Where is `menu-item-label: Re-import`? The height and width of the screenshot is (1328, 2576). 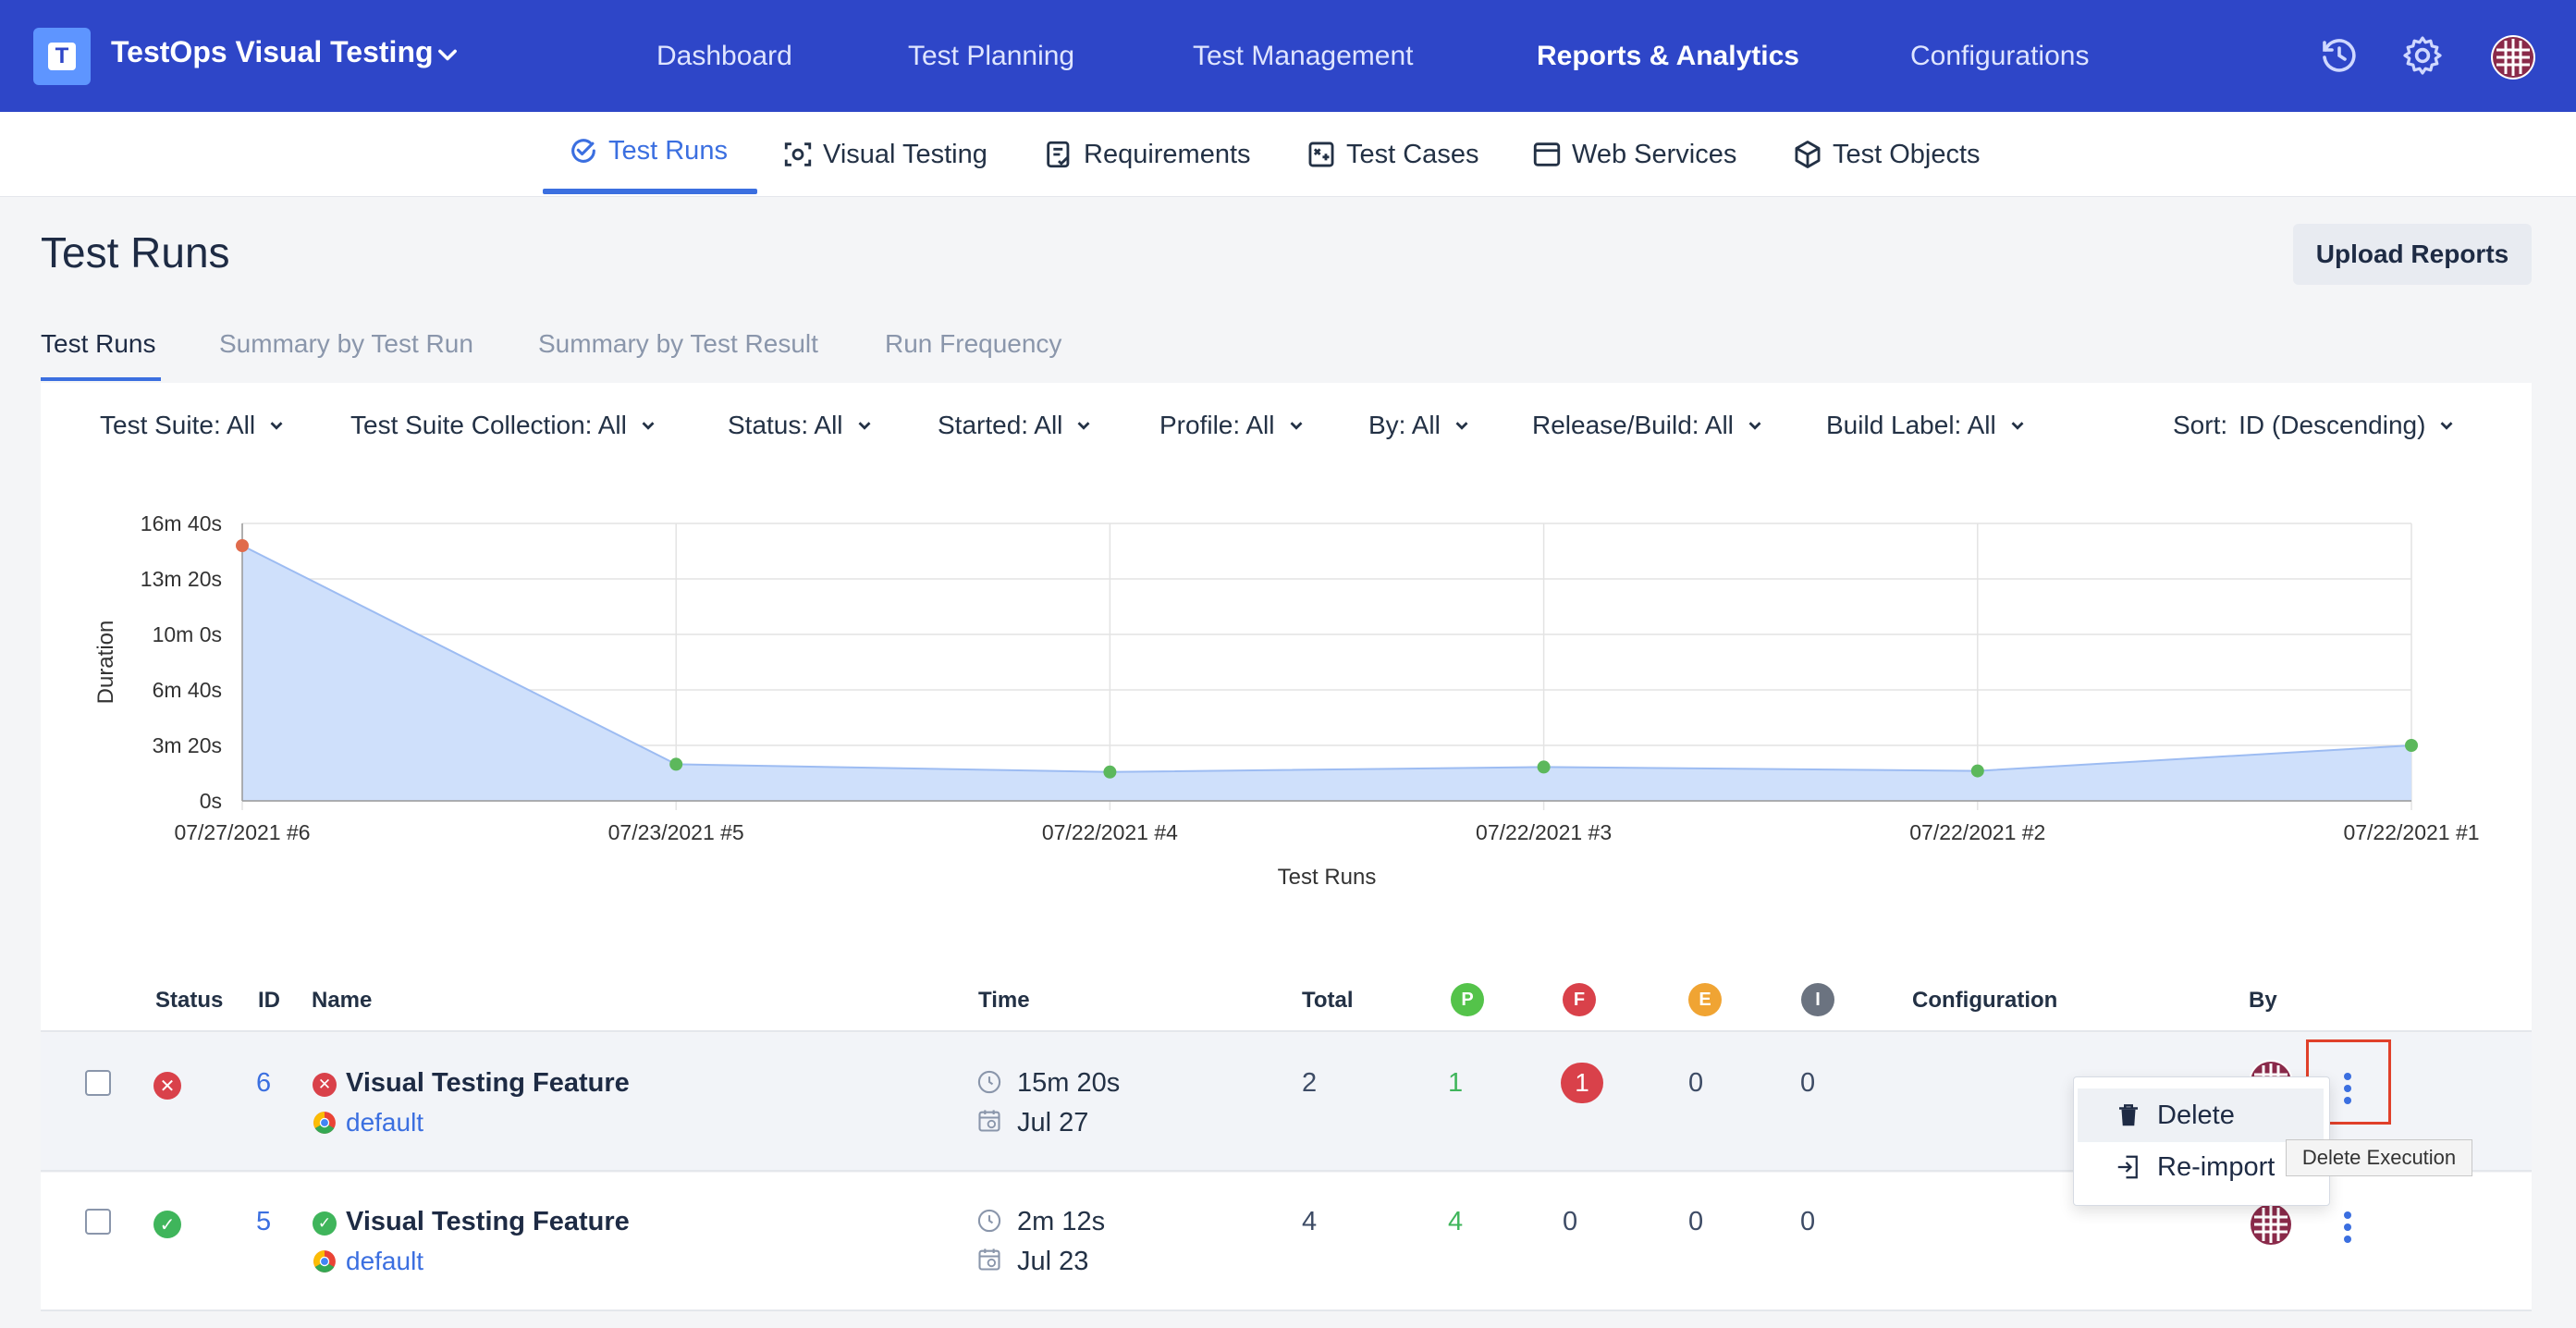
menu-item-label: Re-import is located at coordinates (2216, 1166).